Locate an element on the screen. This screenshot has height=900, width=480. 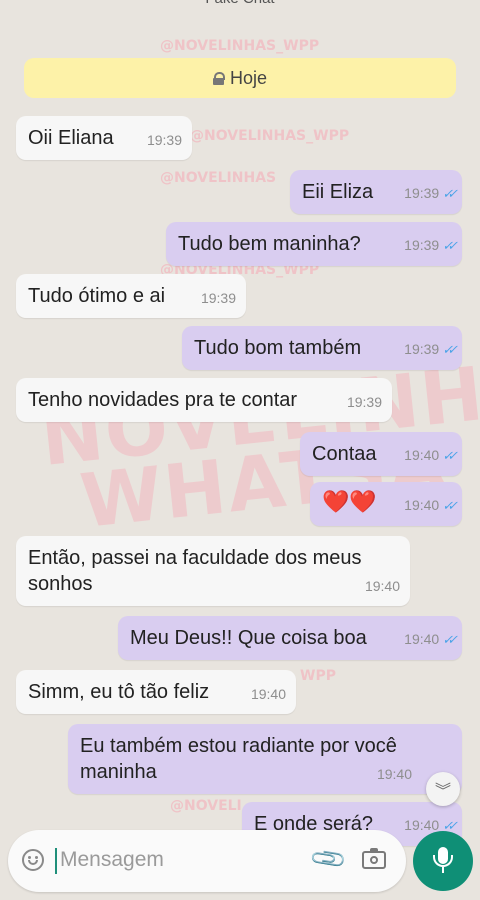
date-separator: Hoje is located at coordinates (240, 78).